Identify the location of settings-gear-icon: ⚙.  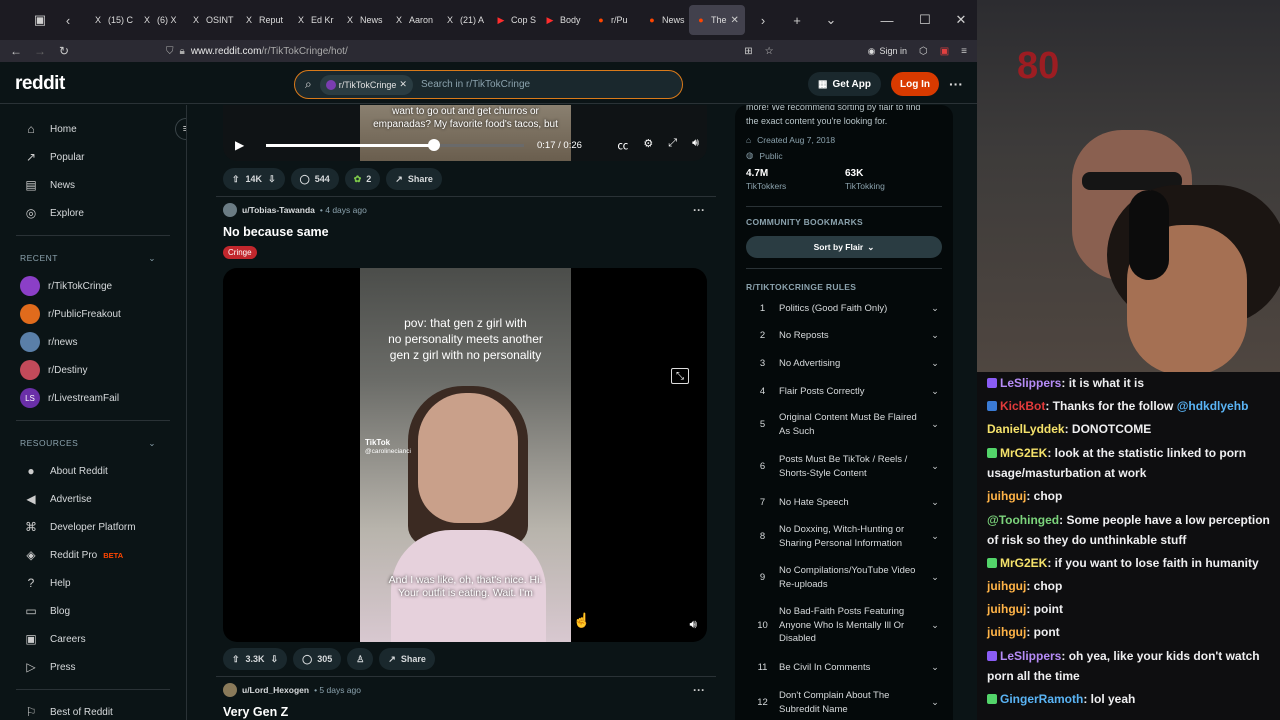
(648, 145).